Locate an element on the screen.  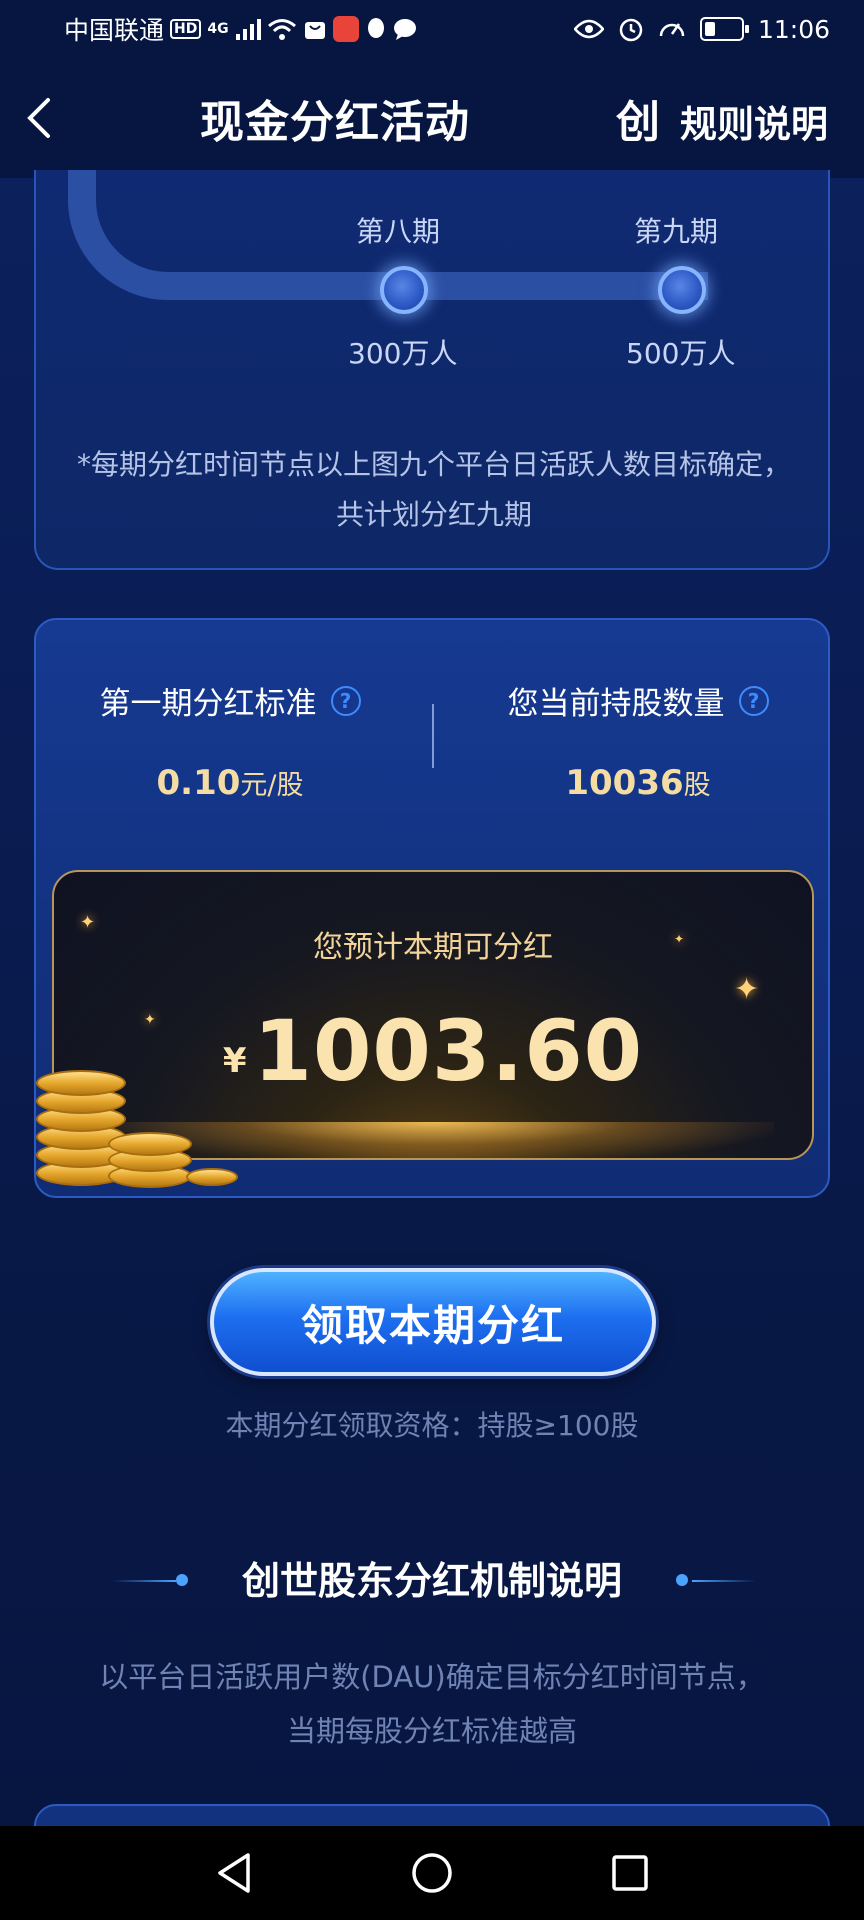
brand-logo: 创 is located at coordinates (638, 122).